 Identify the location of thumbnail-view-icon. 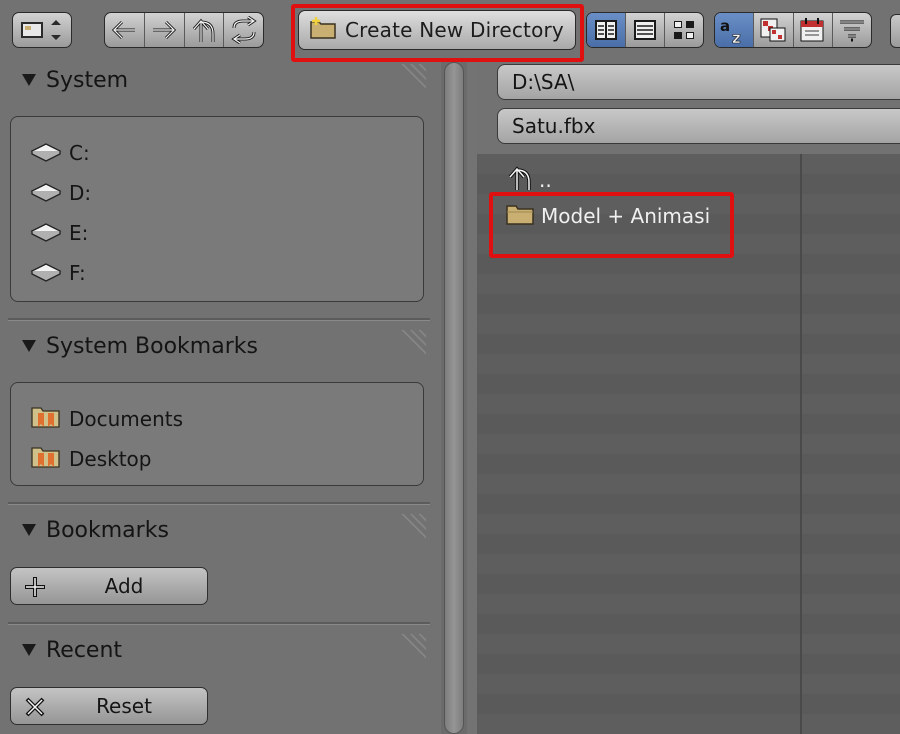
(606, 30).